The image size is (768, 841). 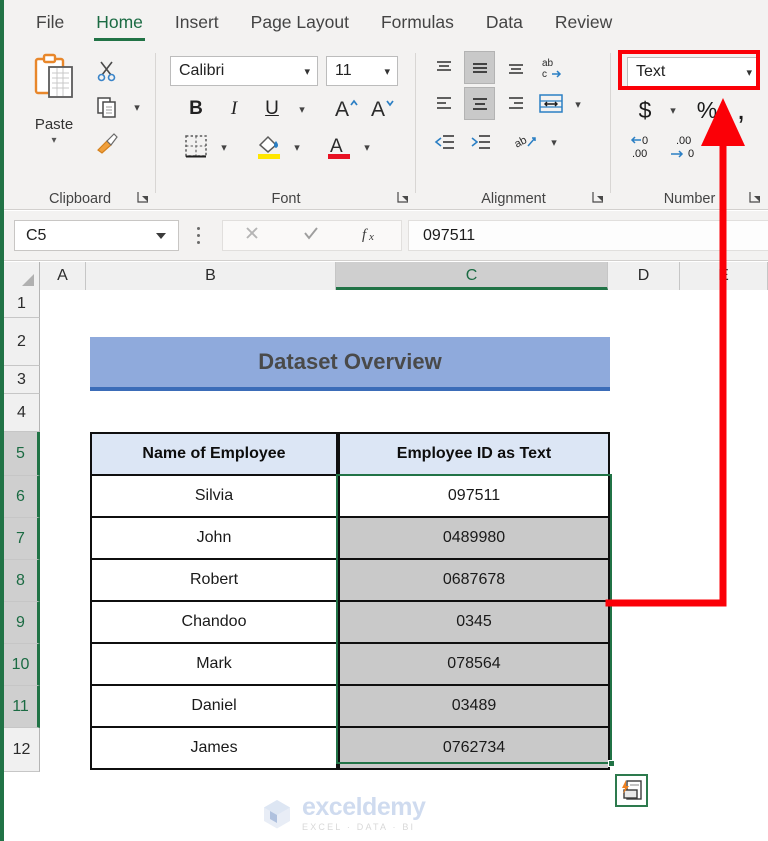 I want to click on row-header-9: 9, so click(x=22, y=623).